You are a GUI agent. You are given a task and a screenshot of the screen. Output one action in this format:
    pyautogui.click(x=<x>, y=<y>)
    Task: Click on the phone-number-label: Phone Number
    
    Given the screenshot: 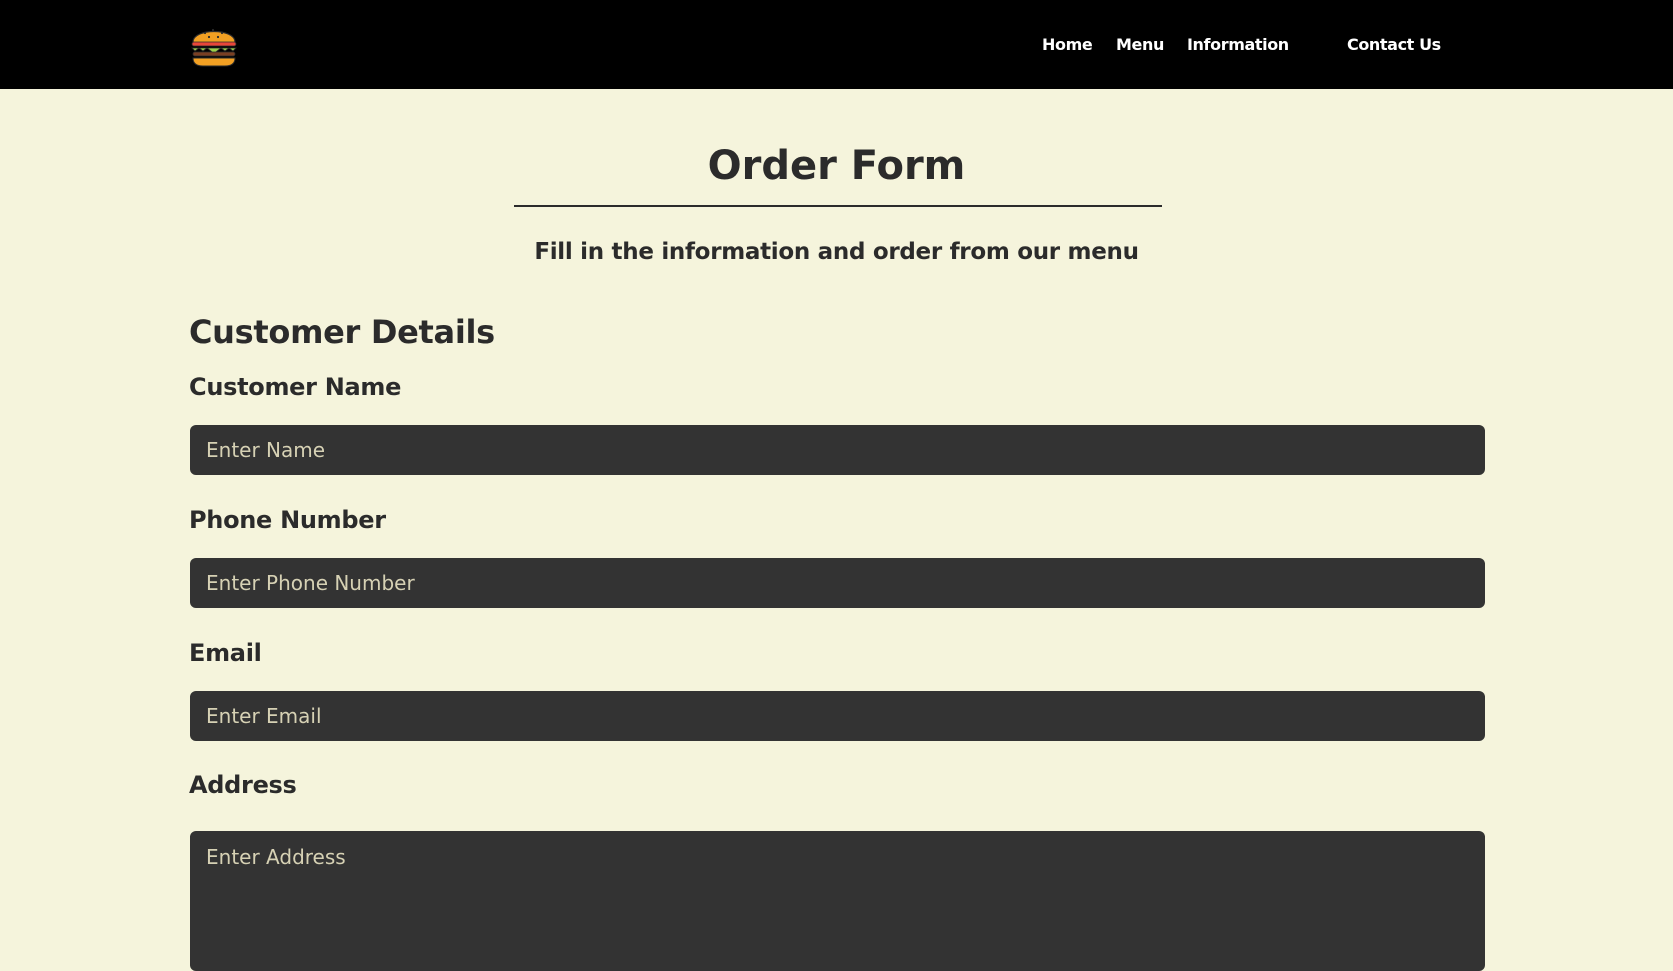 What is the action you would take?
    pyautogui.click(x=287, y=520)
    